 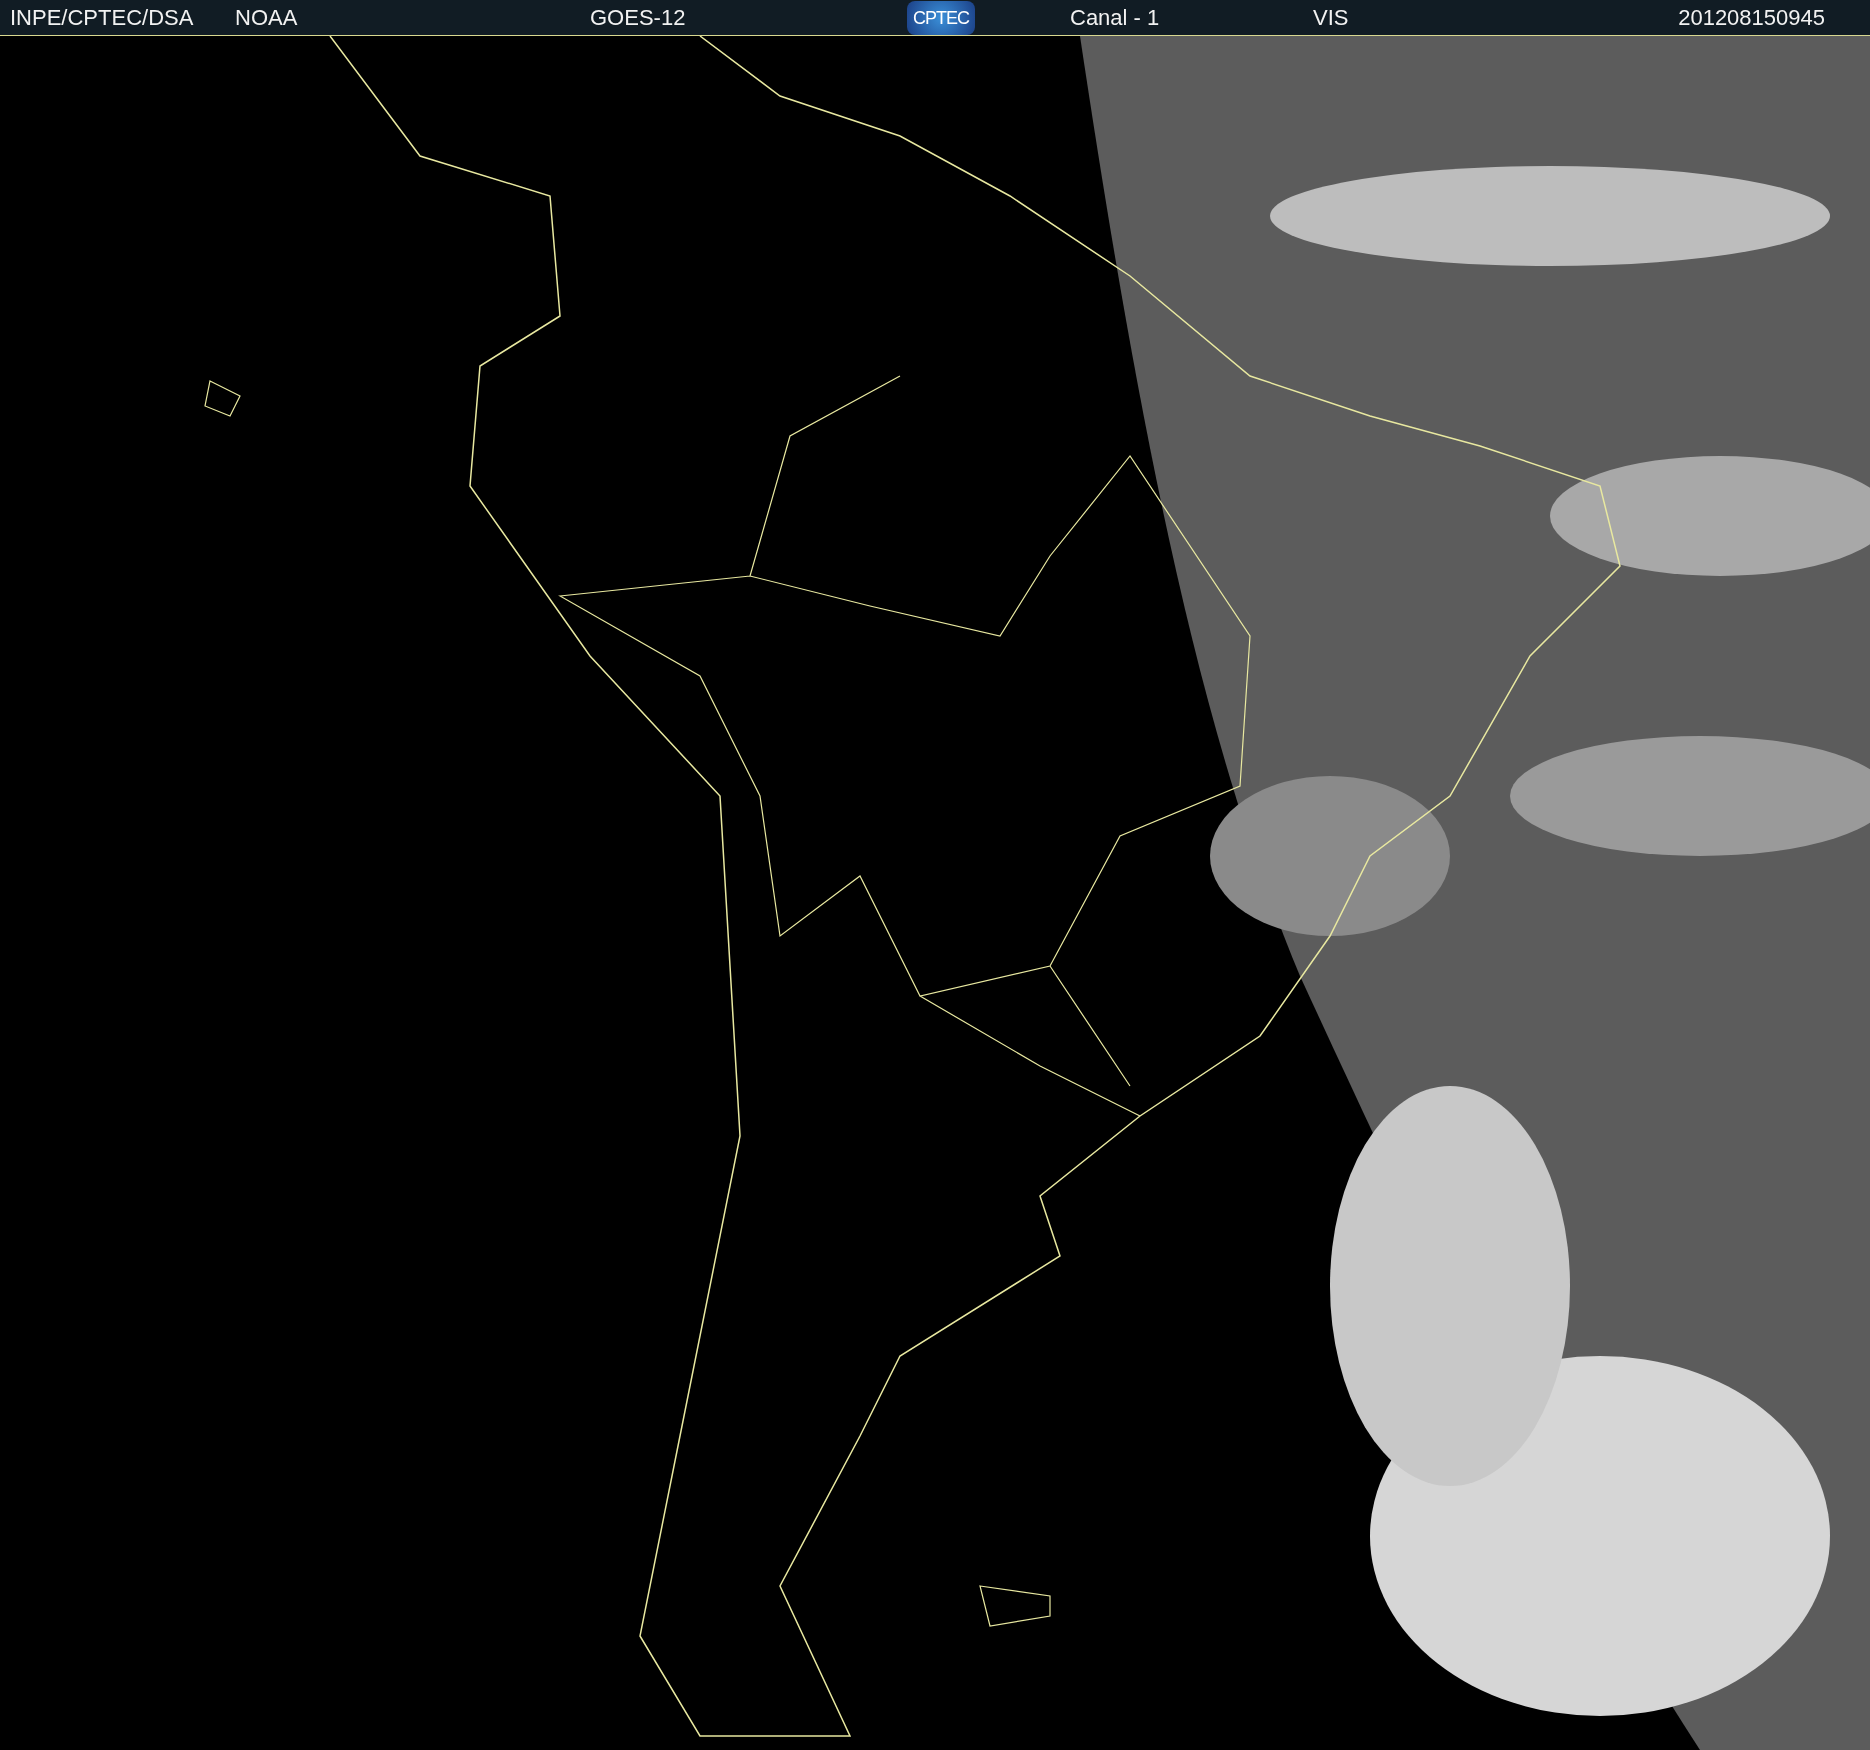 I want to click on timestamp-label: 201208150945, so click(x=1751, y=17).